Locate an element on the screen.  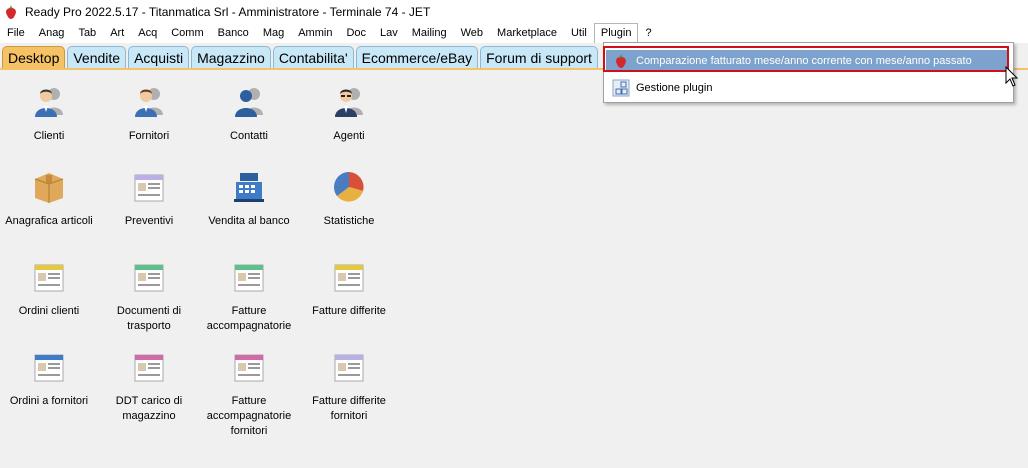
desktop-item-clienti: Clienti is located at coordinates (49, 114).